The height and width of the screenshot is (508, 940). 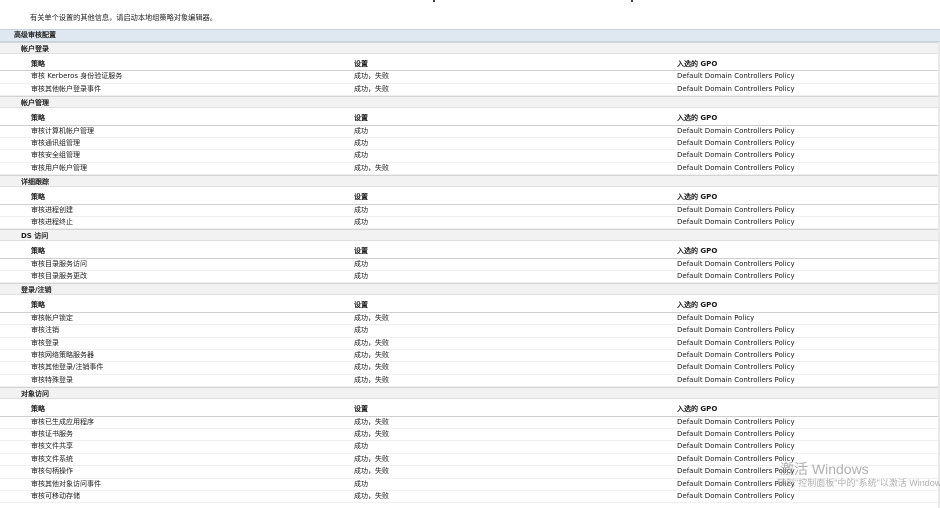 I want to click on policy-cell: 审核进程终止, so click(x=52, y=221).